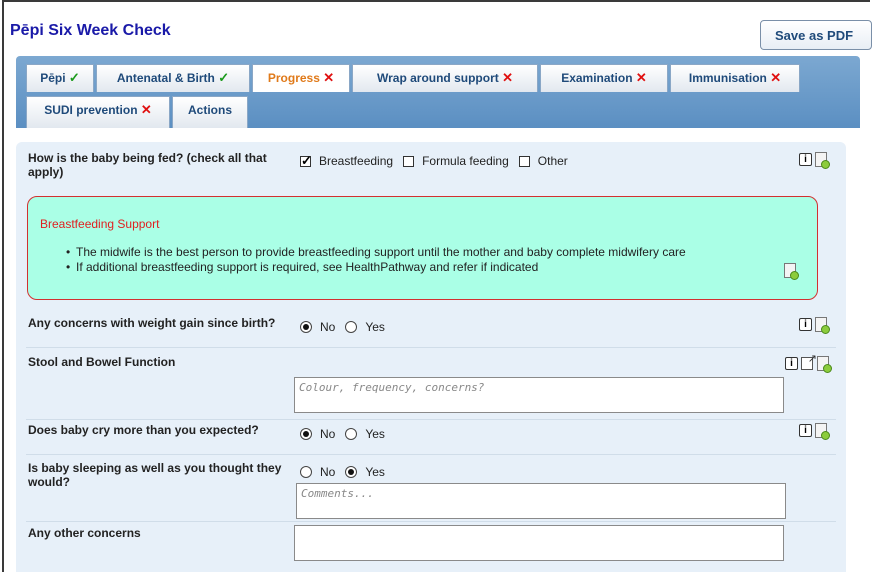 This screenshot has width=872, height=572. What do you see at coordinates (809, 361) in the screenshot?
I see `popout-icon` at bounding box center [809, 361].